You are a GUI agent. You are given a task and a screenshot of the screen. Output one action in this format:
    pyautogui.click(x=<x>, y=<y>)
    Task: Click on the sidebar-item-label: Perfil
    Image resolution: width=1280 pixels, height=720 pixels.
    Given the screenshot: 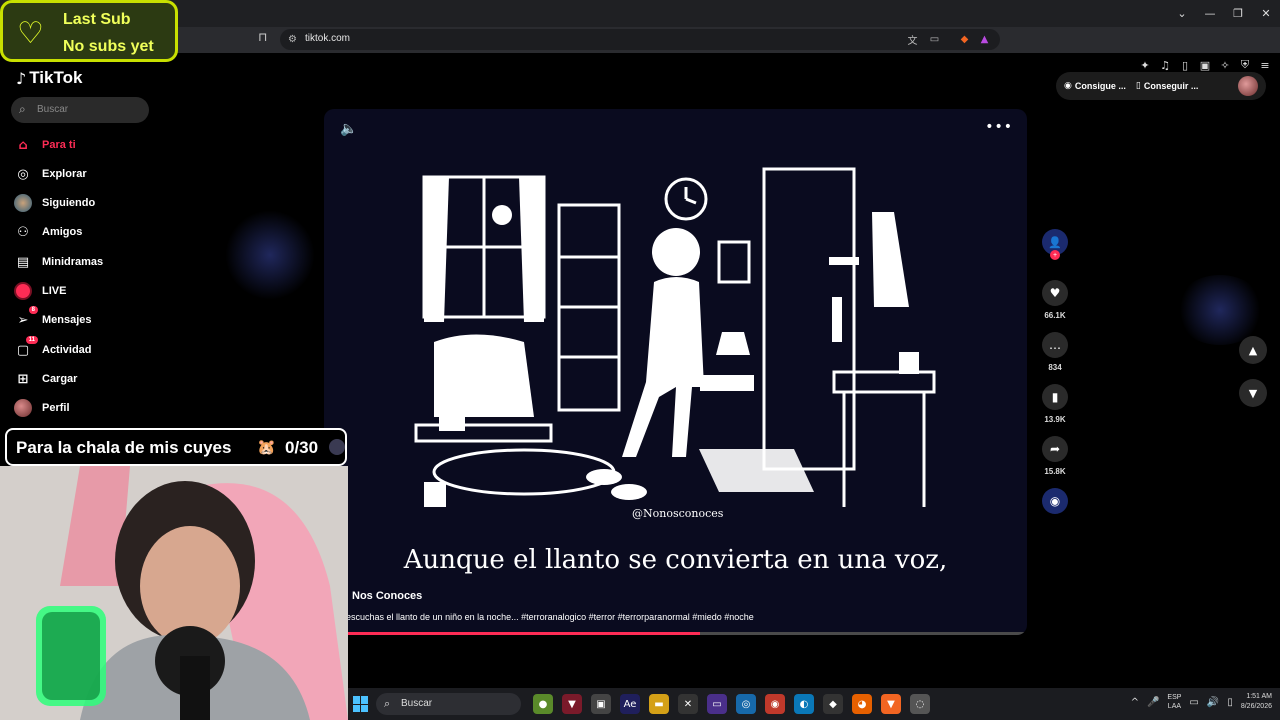 What is the action you would take?
    pyautogui.click(x=56, y=408)
    